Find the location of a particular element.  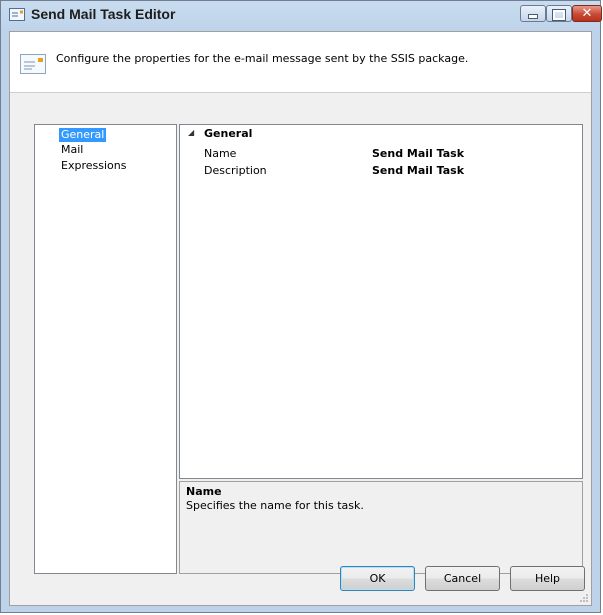

nav-item-label: Expressions is located at coordinates (94, 165).